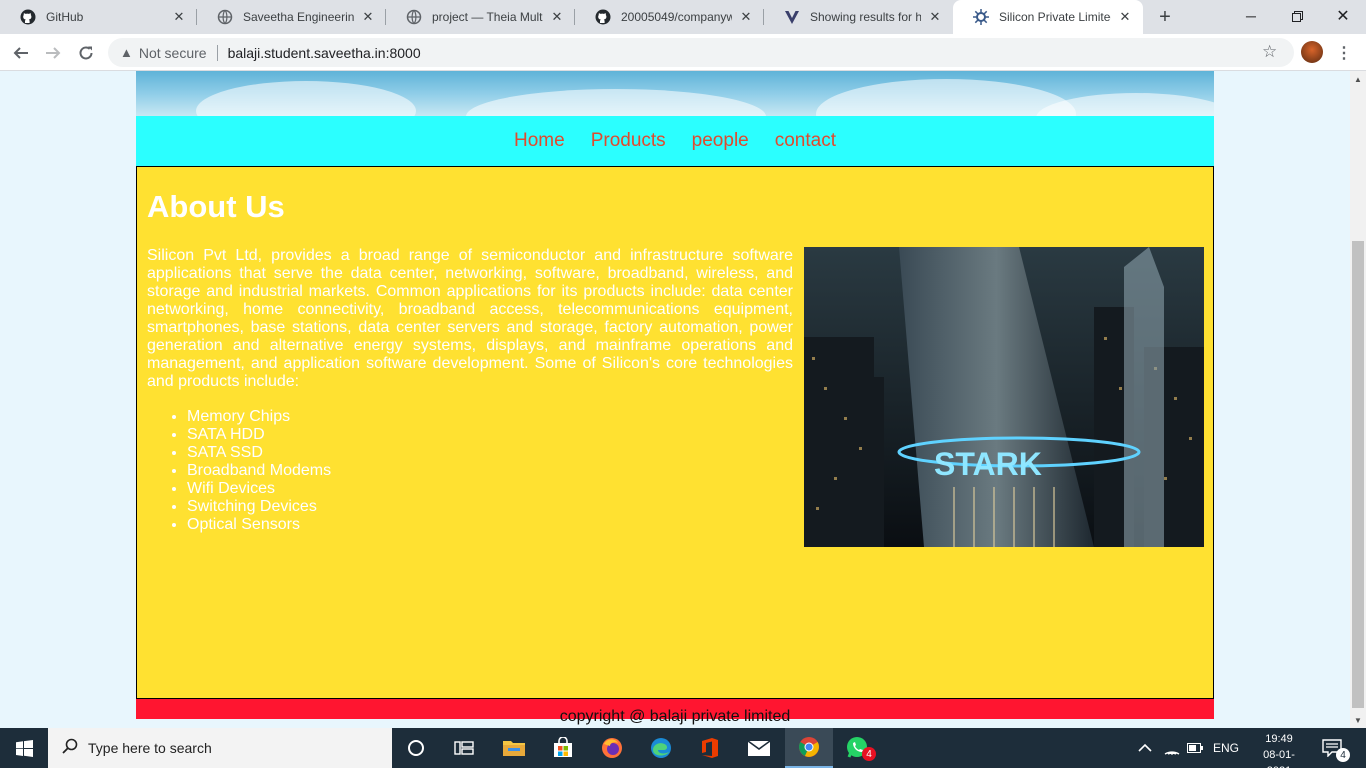 The height and width of the screenshot is (768, 1366). Describe the element at coordinates (126, 52) in the screenshot. I see `warning-triangle-icon: ▲` at that location.